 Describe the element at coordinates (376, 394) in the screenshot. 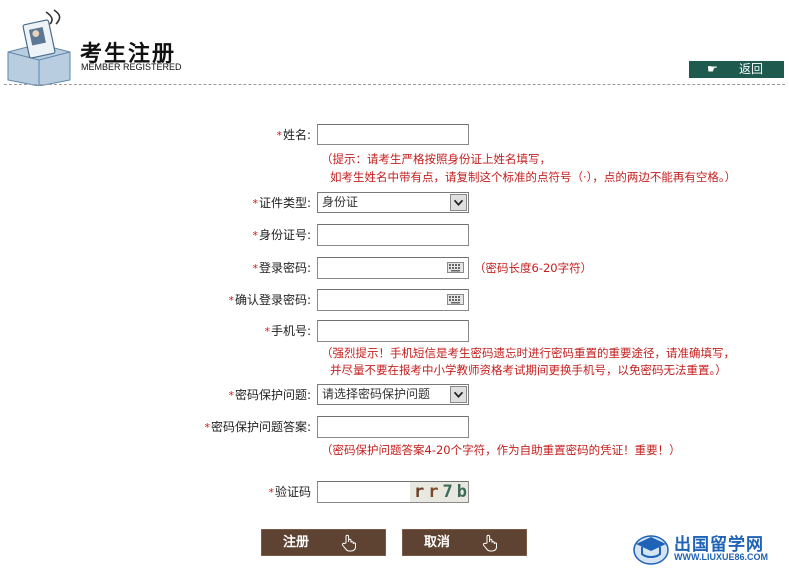

I see `security-question-value: 请选择密码保护问题` at that location.